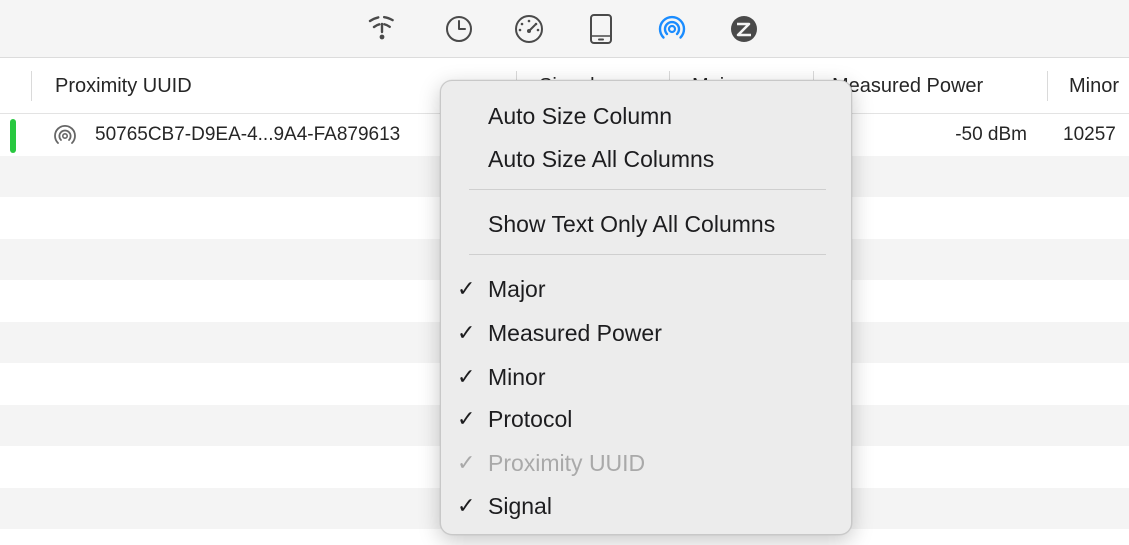  What do you see at coordinates (275, 85) in the screenshot?
I see `column-header-proximity-uuid: Proximity UUID` at bounding box center [275, 85].